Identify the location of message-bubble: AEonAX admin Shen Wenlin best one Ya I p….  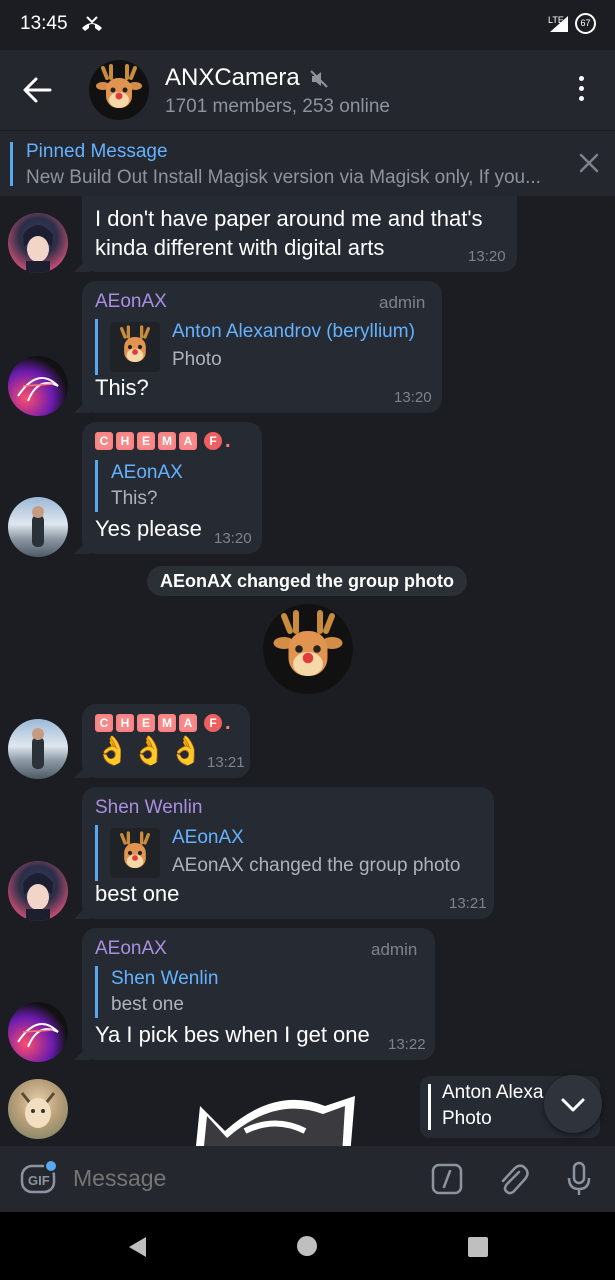
(258, 994).